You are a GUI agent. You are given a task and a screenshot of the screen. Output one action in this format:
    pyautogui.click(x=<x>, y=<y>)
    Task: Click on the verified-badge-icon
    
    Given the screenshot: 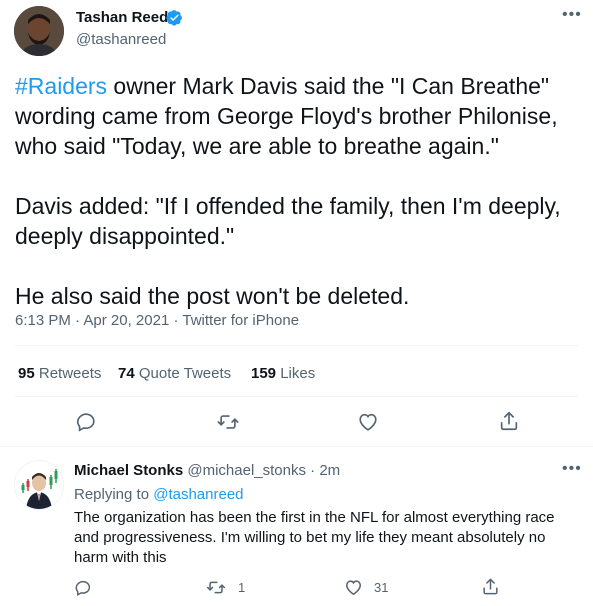 What is the action you would take?
    pyautogui.click(x=174, y=17)
    